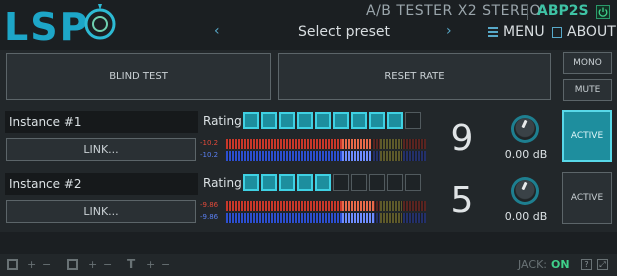  I want to click on menu-button: MENU, so click(524, 32).